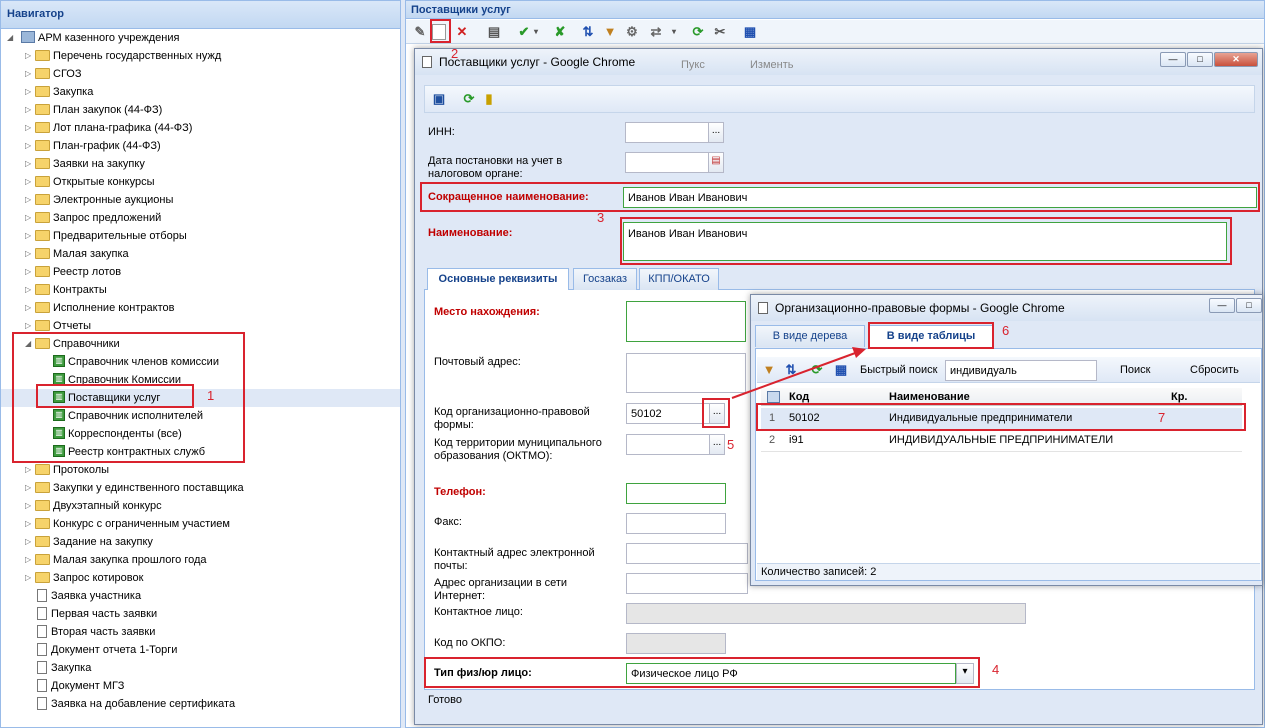 The height and width of the screenshot is (728, 1265). Describe the element at coordinates (798, 373) in the screenshot. I see `annotation-arrow` at that location.